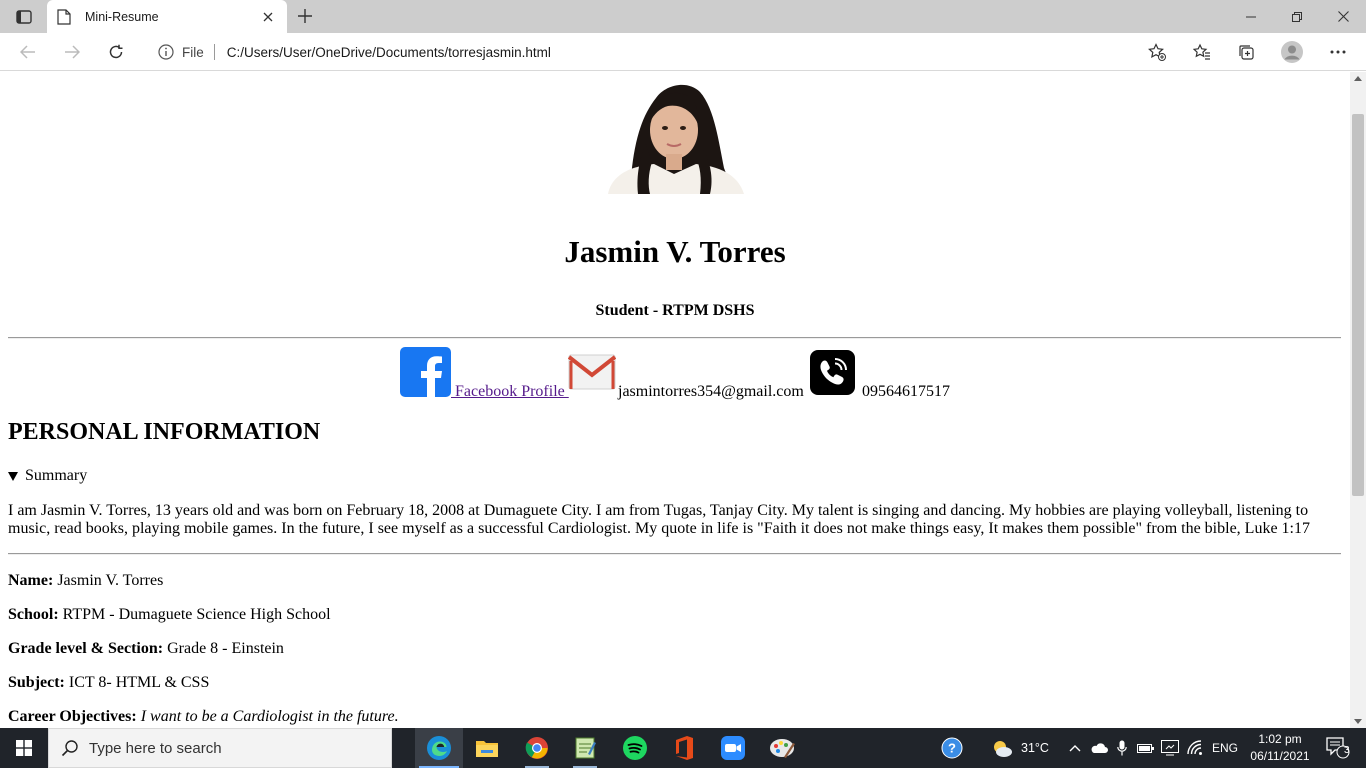 The height and width of the screenshot is (768, 1366). I want to click on taskbar-edge, so click(439, 748).